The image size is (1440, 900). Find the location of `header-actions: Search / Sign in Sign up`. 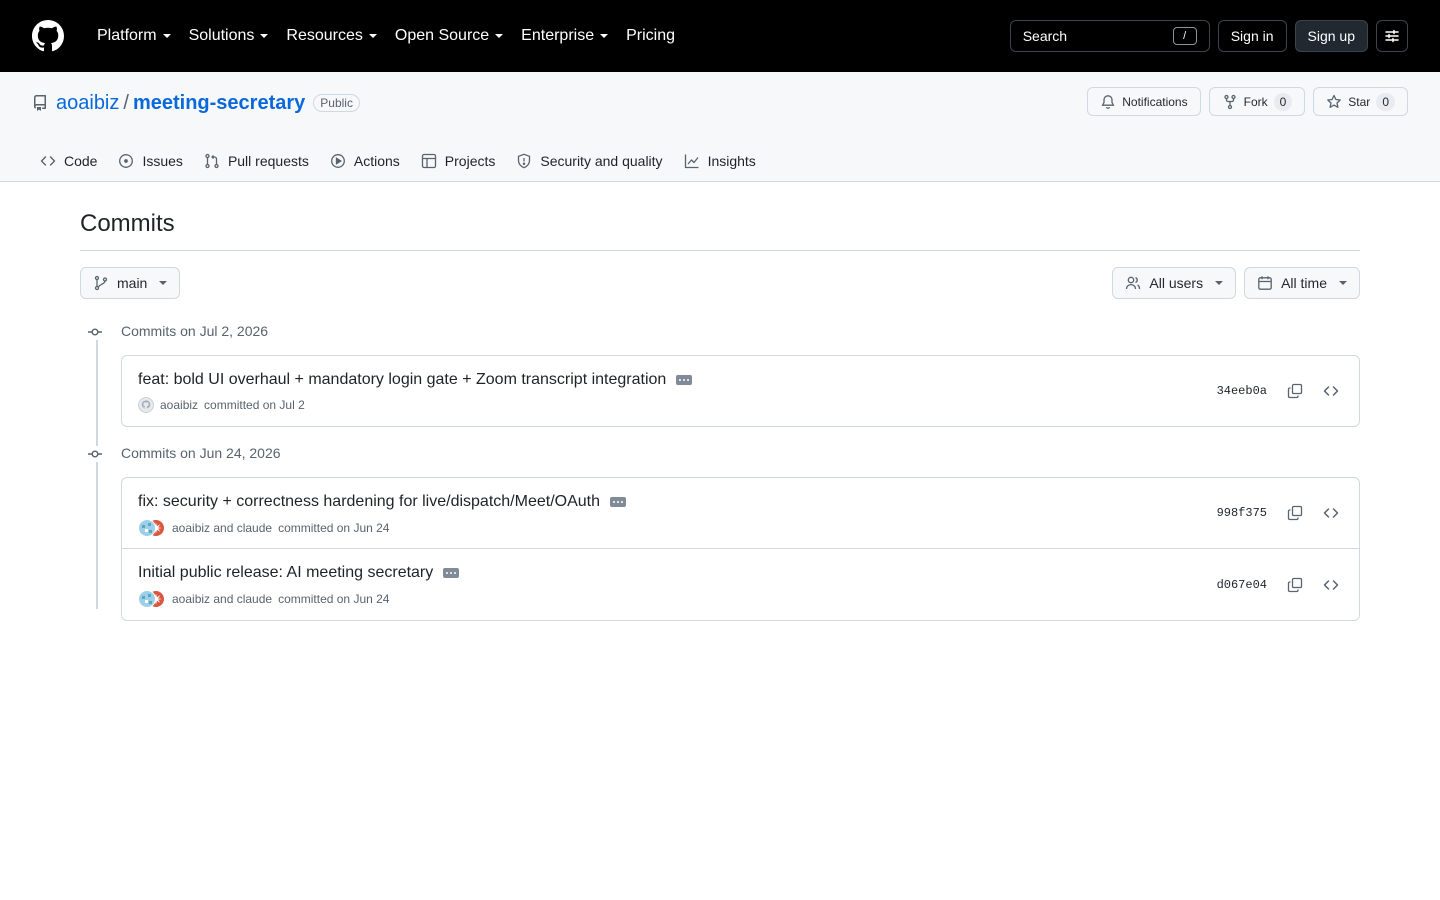

header-actions: Search / Sign in Sign up is located at coordinates (1208, 36).